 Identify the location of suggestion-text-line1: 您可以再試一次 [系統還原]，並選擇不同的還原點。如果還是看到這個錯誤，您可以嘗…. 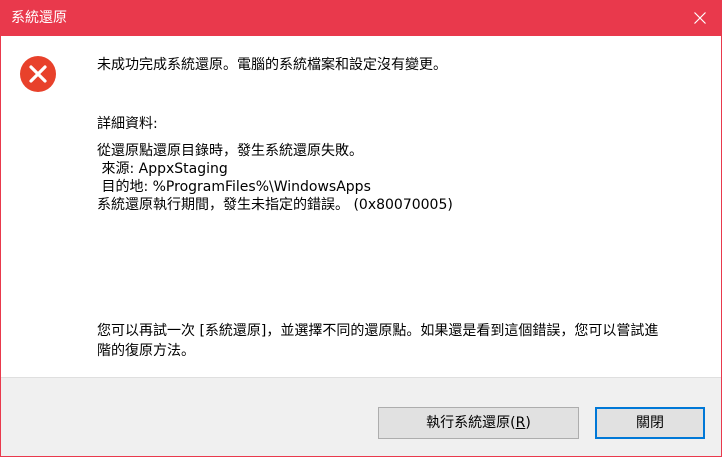
(378, 331).